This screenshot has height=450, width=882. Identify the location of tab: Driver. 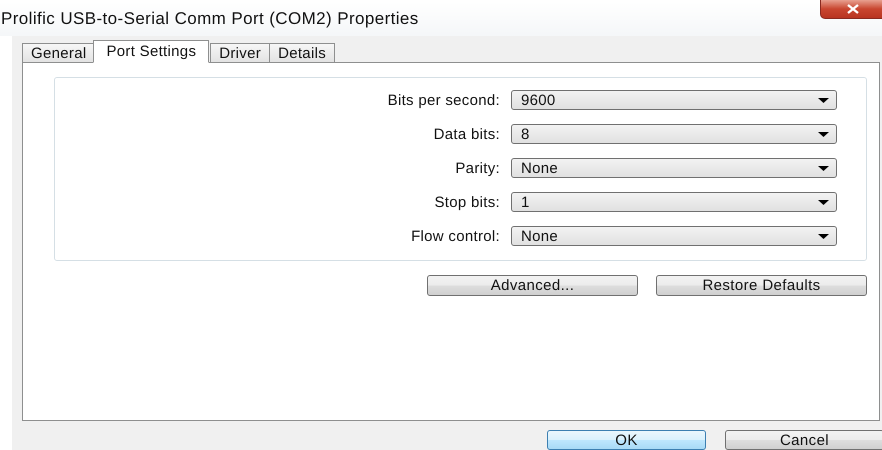
(240, 52).